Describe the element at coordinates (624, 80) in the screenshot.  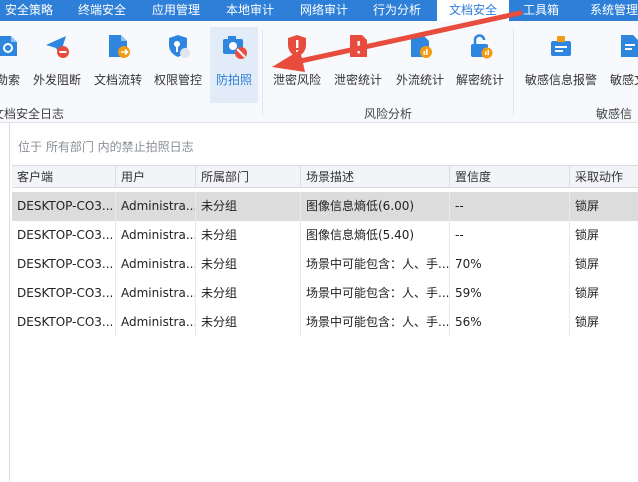
I see `ribbon-button-label: 敏感文` at that location.